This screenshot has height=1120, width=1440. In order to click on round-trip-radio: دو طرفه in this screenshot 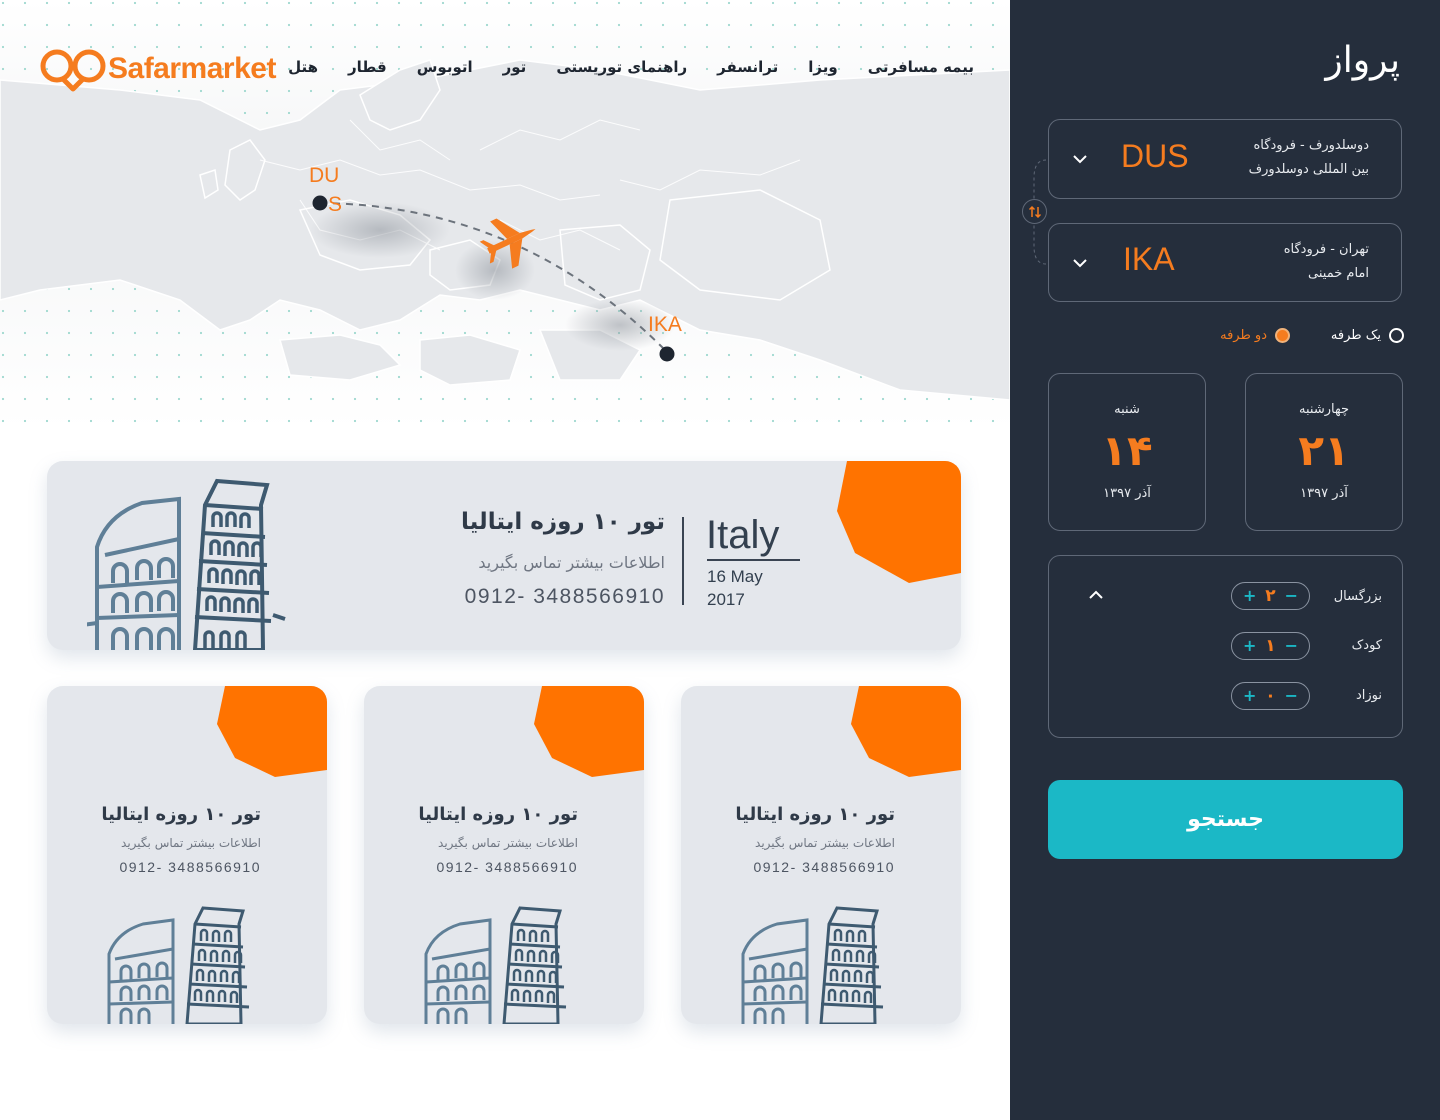, I will do `click(1255, 335)`.